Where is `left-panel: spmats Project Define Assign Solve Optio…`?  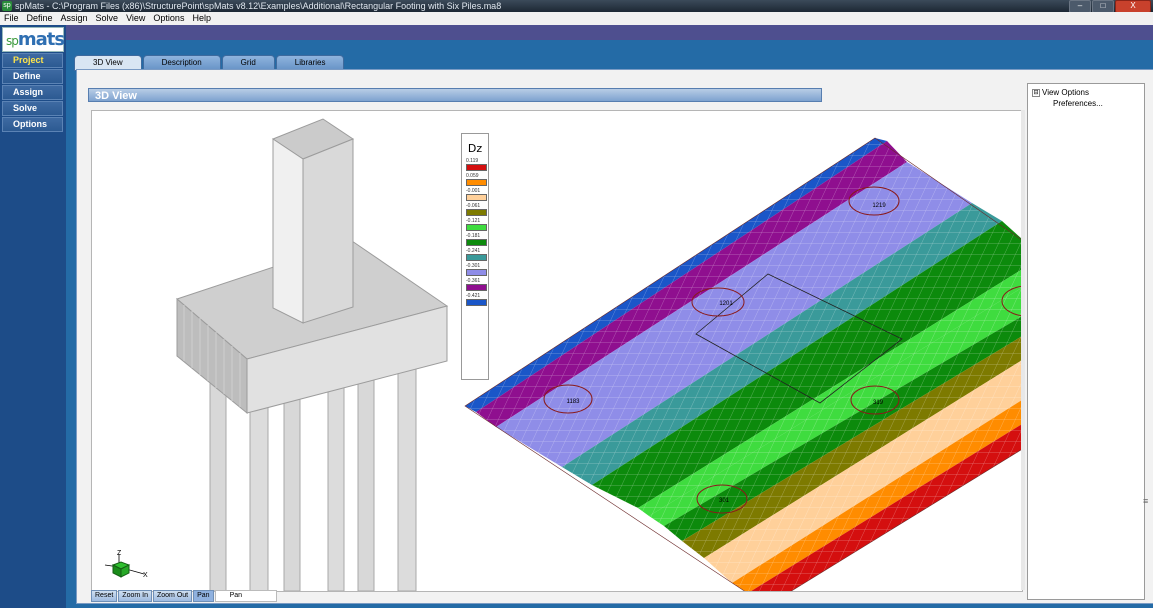 left-panel: spmats Project Define Assign Solve Optio… is located at coordinates (33, 316).